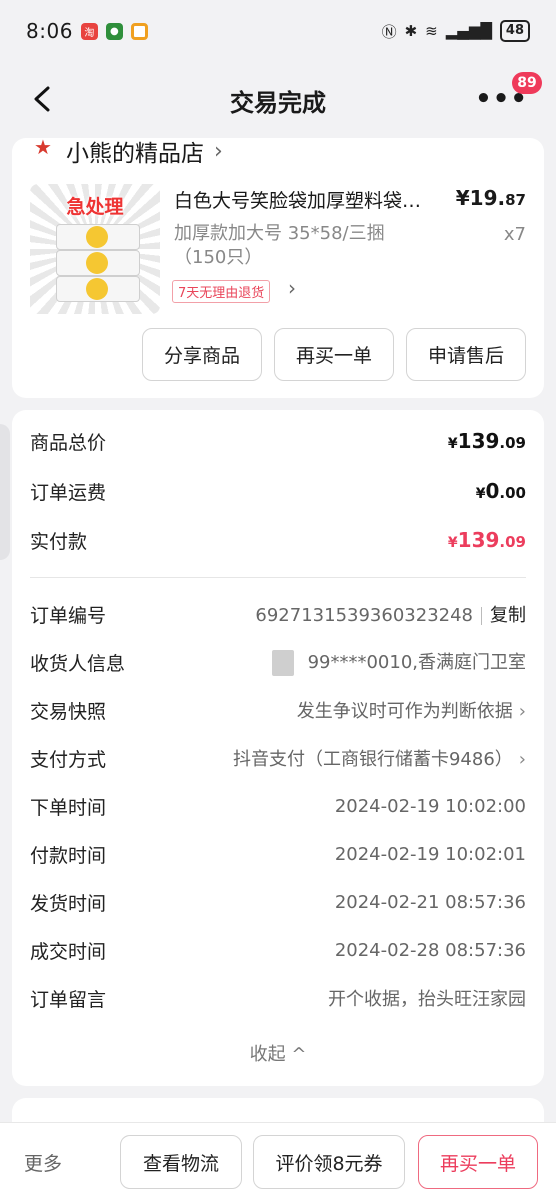  What do you see at coordinates (278, 441) in the screenshot?
I see `goods-total-row: 商品总价 ¥139.09` at bounding box center [278, 441].